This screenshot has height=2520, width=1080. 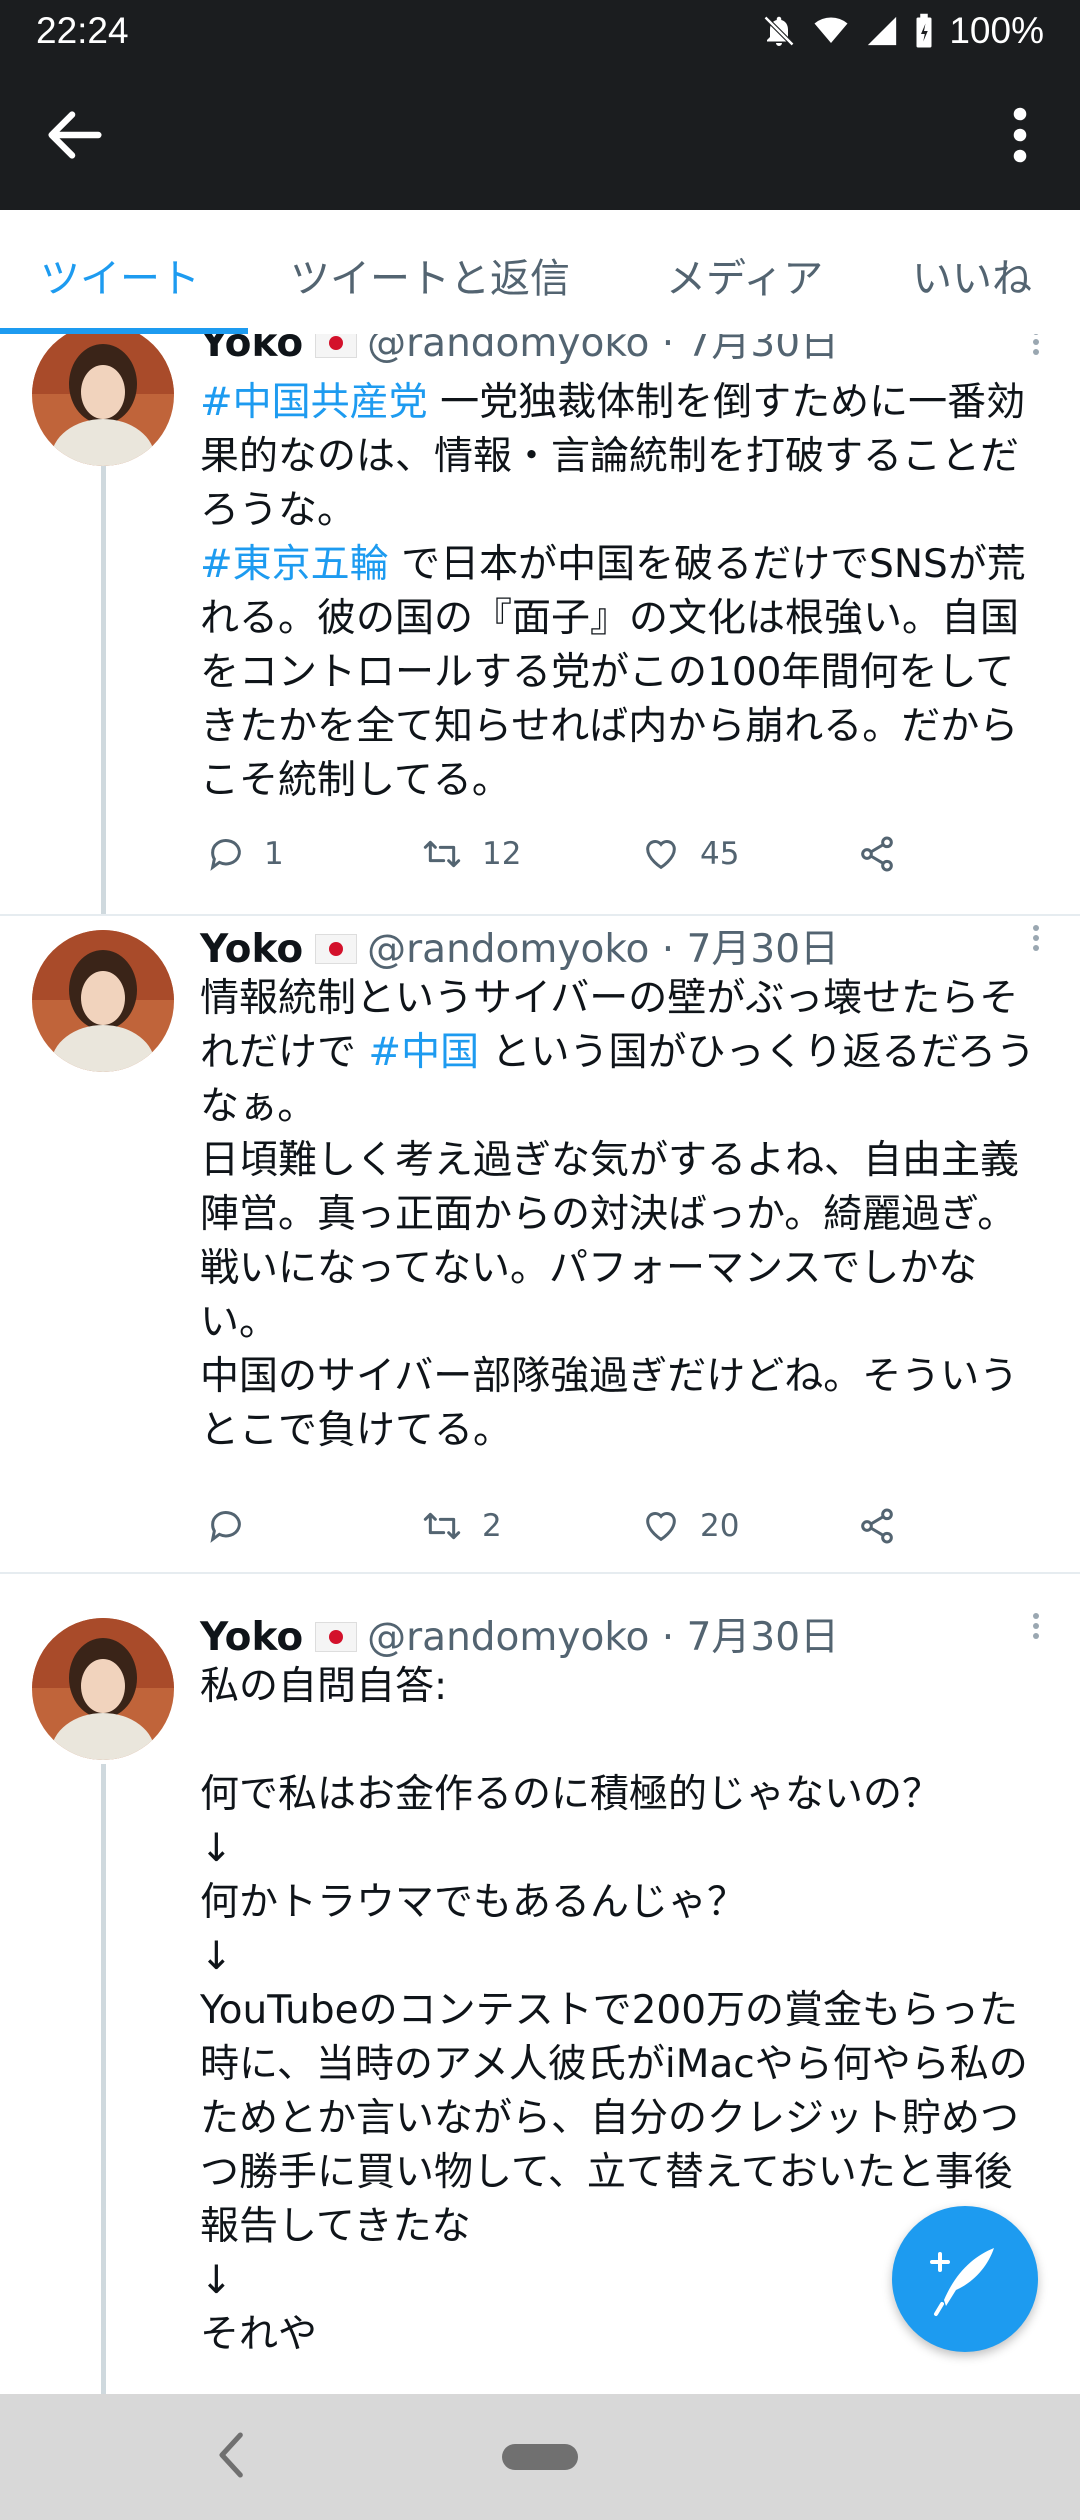 What do you see at coordinates (492, 1526) in the screenshot?
I see `retweet-count: 2` at bounding box center [492, 1526].